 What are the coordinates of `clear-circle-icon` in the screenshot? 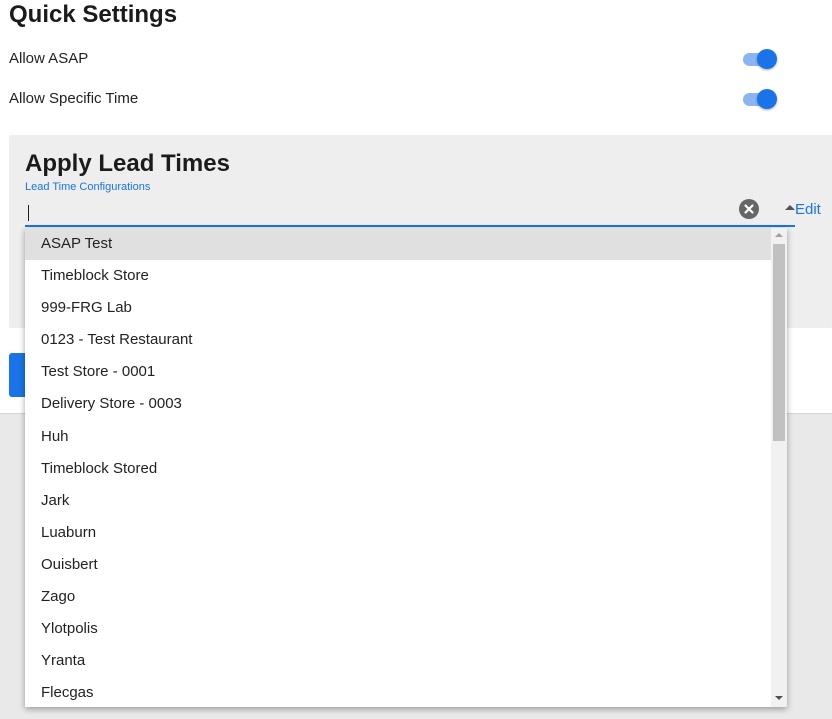 It's located at (749, 209).